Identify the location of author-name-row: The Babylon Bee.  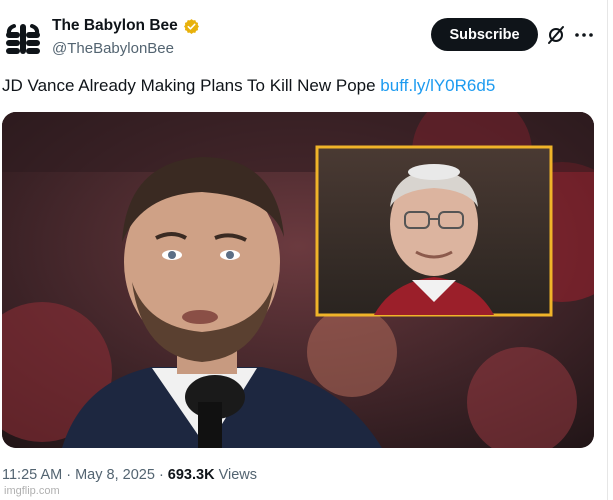
(126, 26).